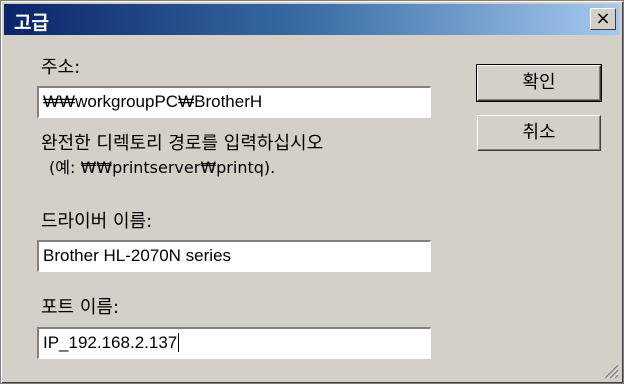 Image resolution: width=624 pixels, height=384 pixels. I want to click on address-label: 주소:, so click(61, 67).